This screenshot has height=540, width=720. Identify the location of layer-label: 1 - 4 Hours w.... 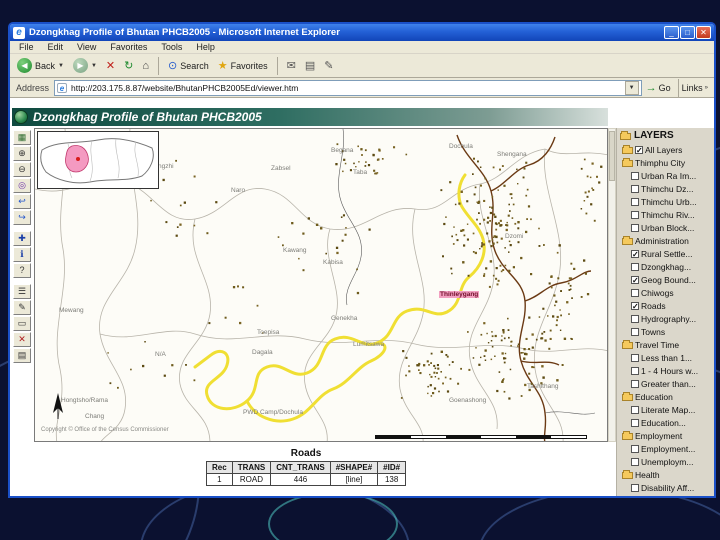
(670, 370).